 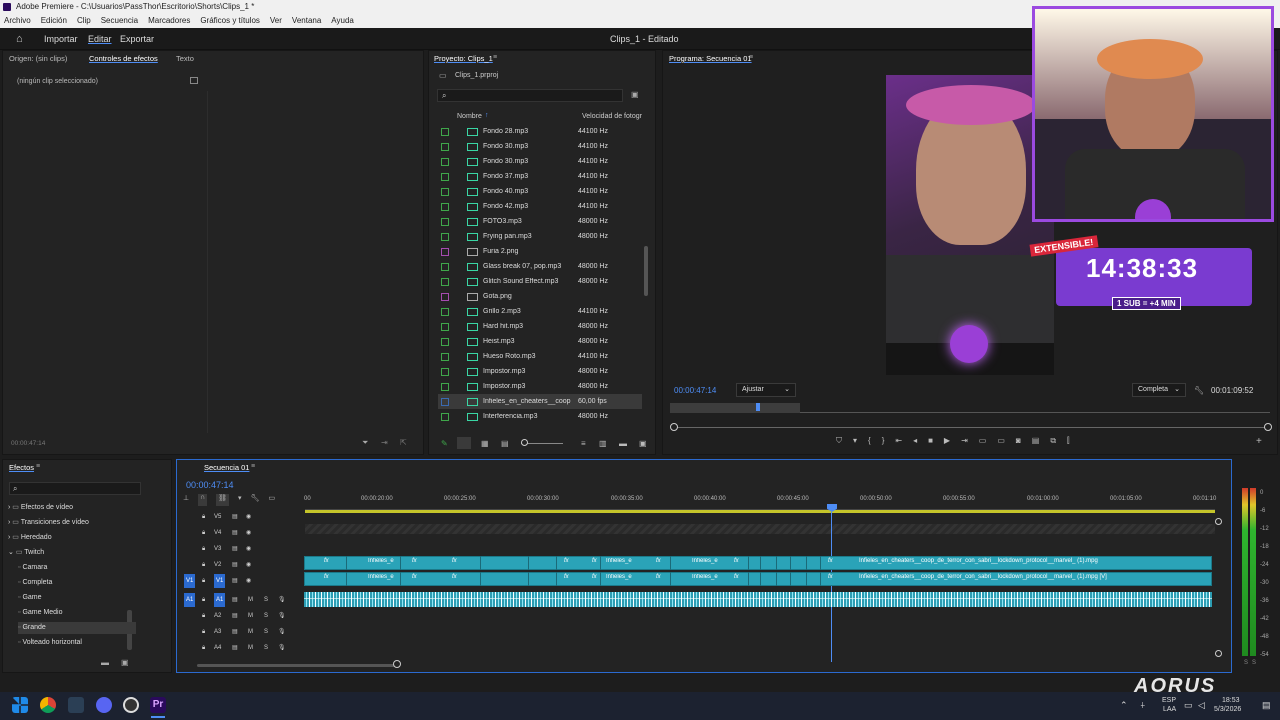 I want to click on effects-tree-item: ▫ Completa, so click(x=35, y=583).